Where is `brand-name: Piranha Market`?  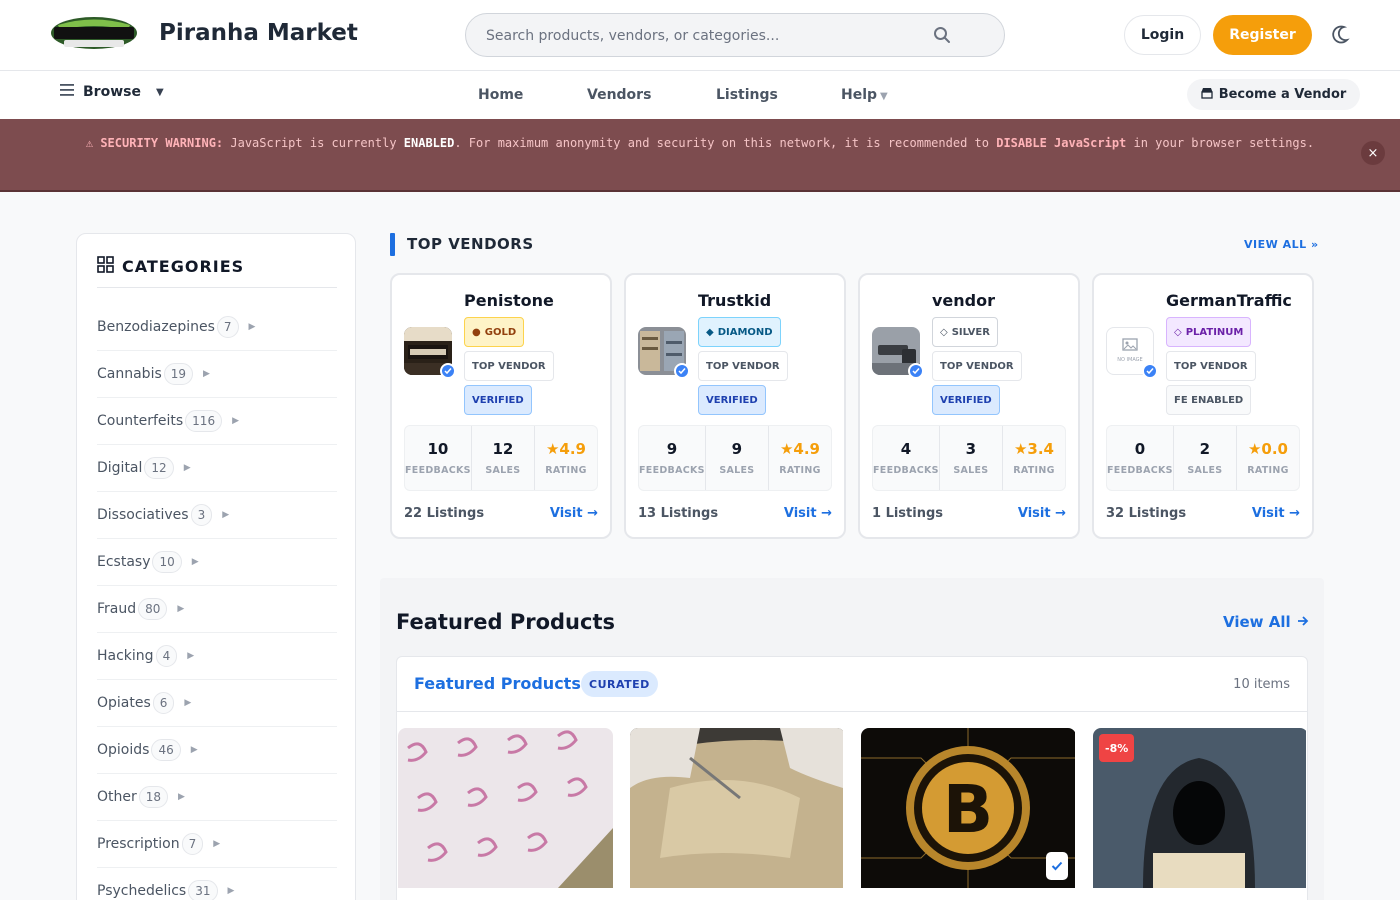 brand-name: Piranha Market is located at coordinates (258, 33).